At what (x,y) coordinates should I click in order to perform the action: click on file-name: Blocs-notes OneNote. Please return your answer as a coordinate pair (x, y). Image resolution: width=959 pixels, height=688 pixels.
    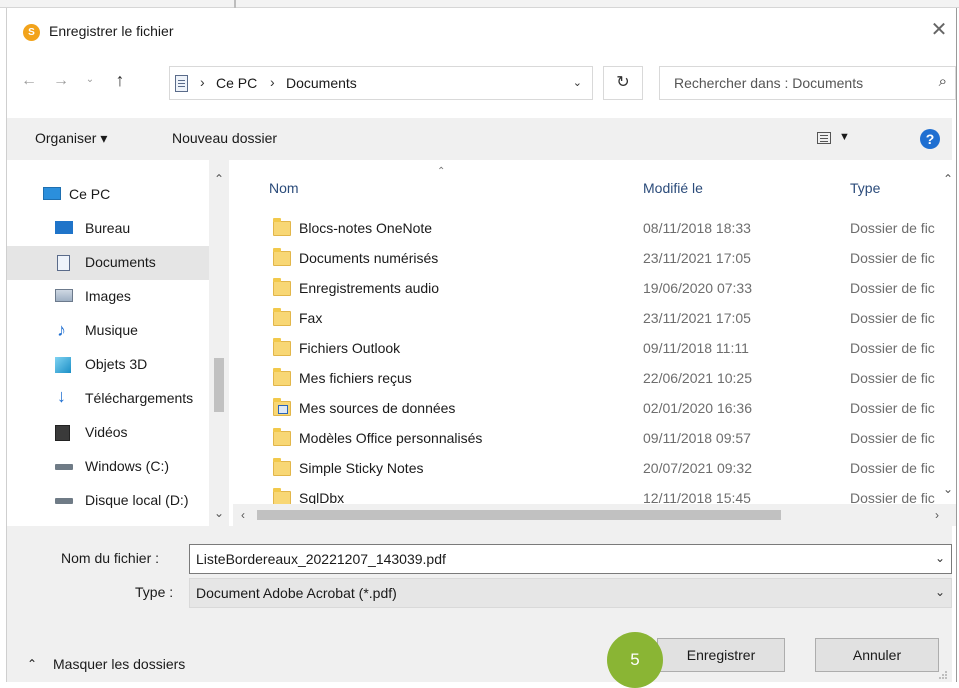
    Looking at the image, I should click on (366, 228).